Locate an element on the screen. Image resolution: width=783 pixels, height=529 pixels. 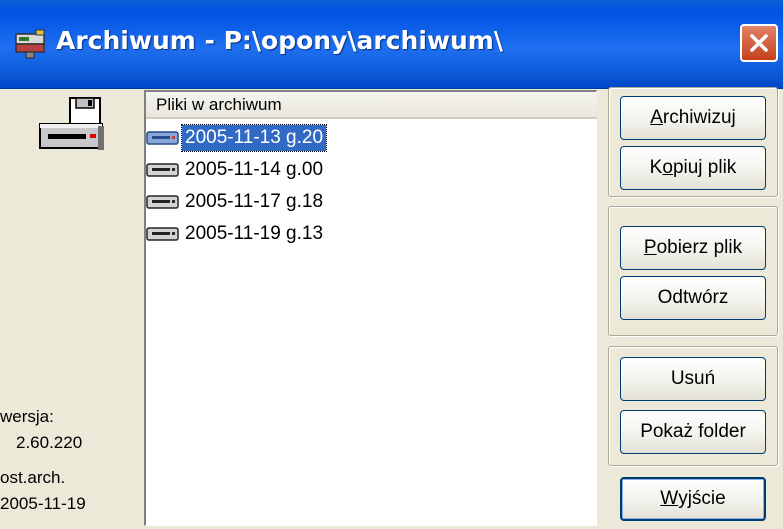
copy-accel: o is located at coordinates (667, 167).